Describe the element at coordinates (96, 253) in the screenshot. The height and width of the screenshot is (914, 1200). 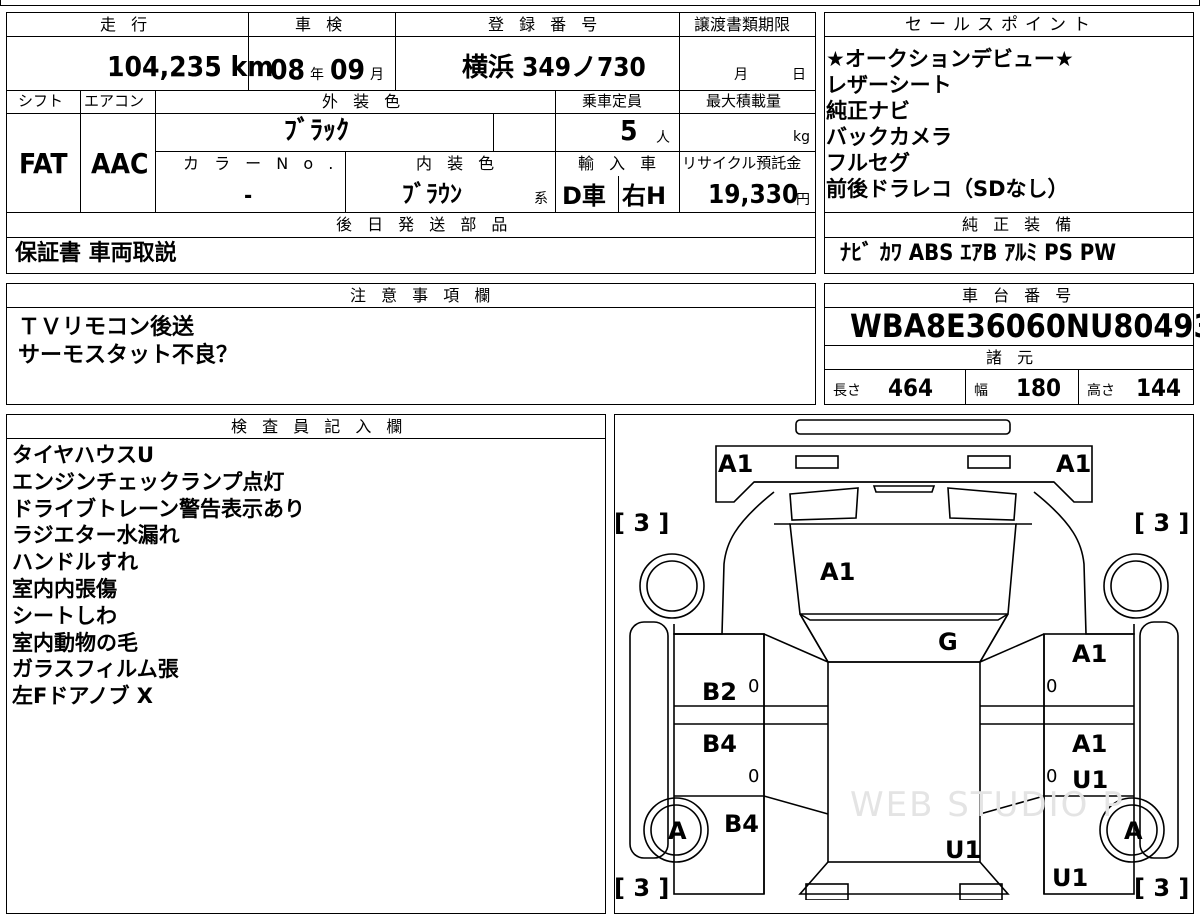
I see `parts-value: 保証書 車両取説` at that location.